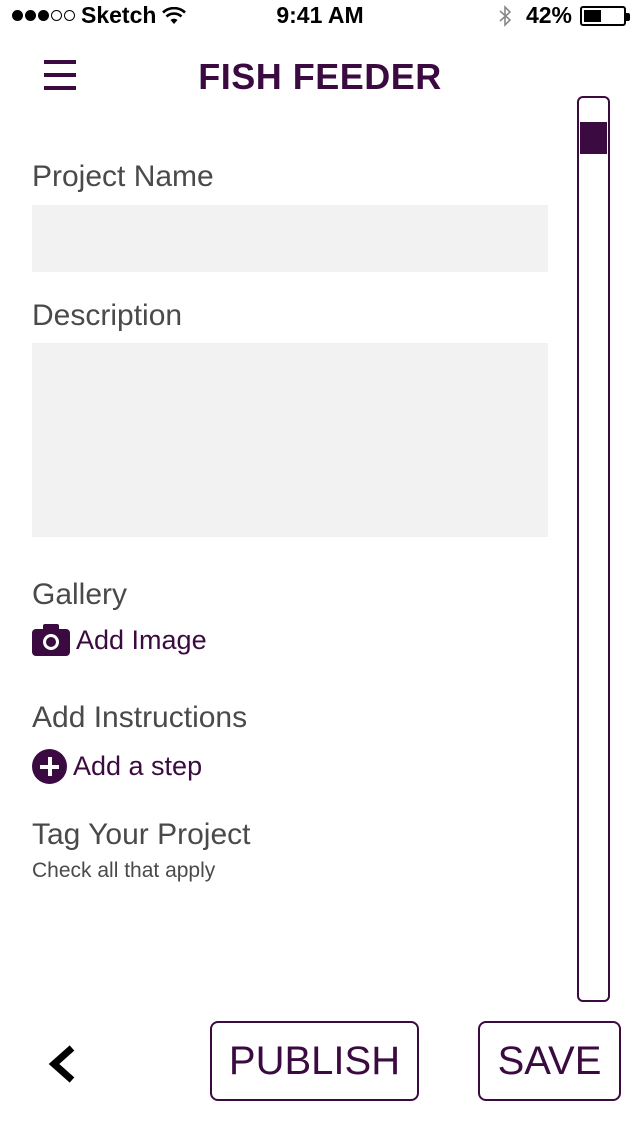 The width and height of the screenshot is (640, 1136). What do you see at coordinates (290, 238) in the screenshot?
I see `project-name-input` at bounding box center [290, 238].